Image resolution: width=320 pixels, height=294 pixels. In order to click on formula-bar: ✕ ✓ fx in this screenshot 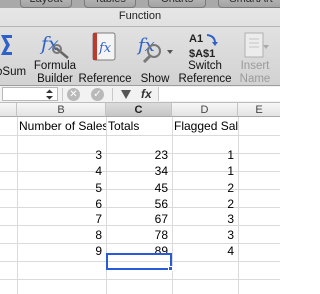, I will do `click(140, 94)`.